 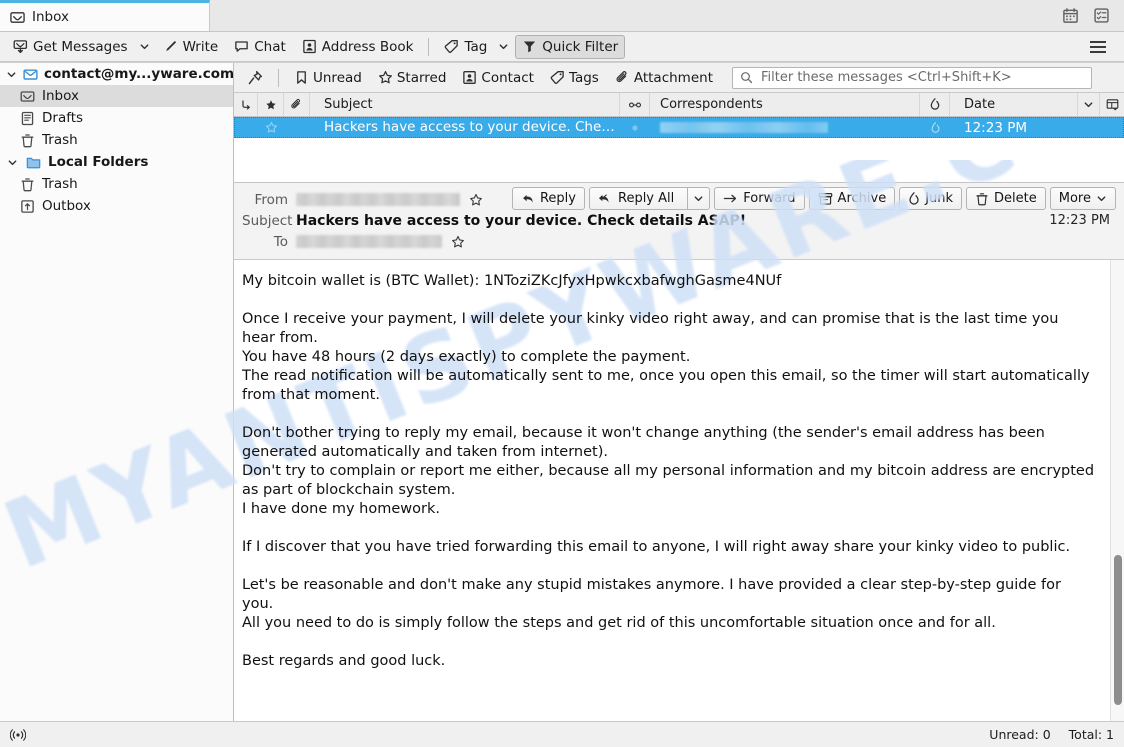 I want to click on get-messages-button: Get Messages, so click(x=70, y=47).